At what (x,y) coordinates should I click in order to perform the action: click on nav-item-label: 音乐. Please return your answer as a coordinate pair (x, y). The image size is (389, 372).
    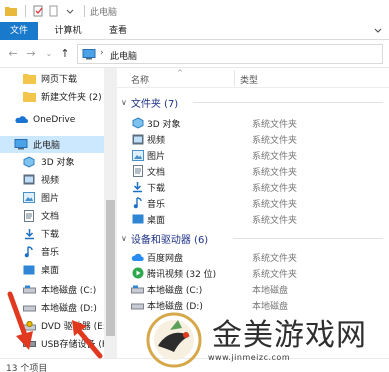
    Looking at the image, I should click on (50, 253).